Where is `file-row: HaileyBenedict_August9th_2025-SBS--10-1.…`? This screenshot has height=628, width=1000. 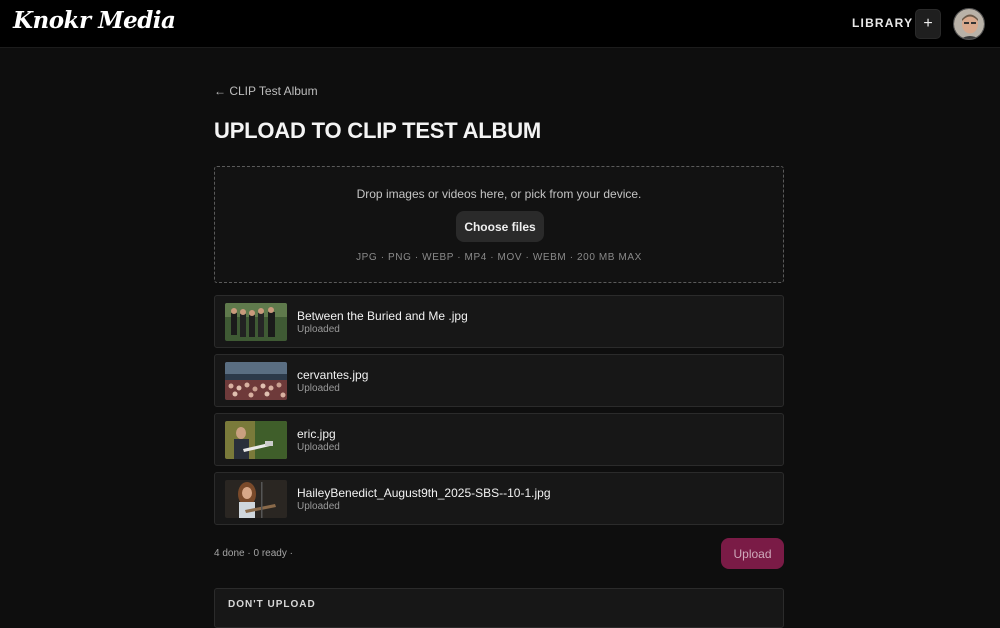 file-row: HaileyBenedict_August9th_2025-SBS--10-1.… is located at coordinates (499, 498).